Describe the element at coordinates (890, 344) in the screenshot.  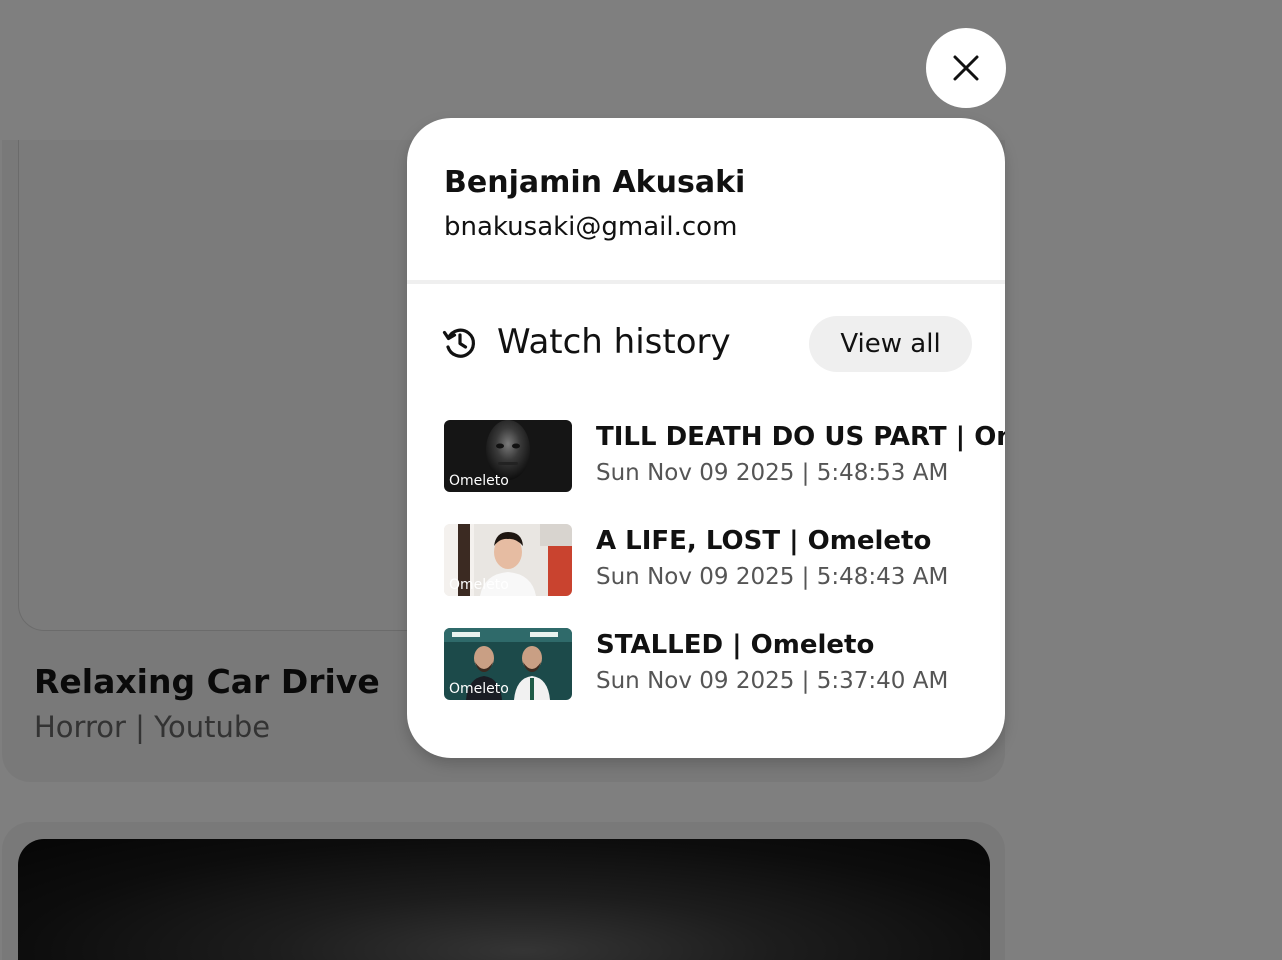
I see `view-all-button: View all` at that location.